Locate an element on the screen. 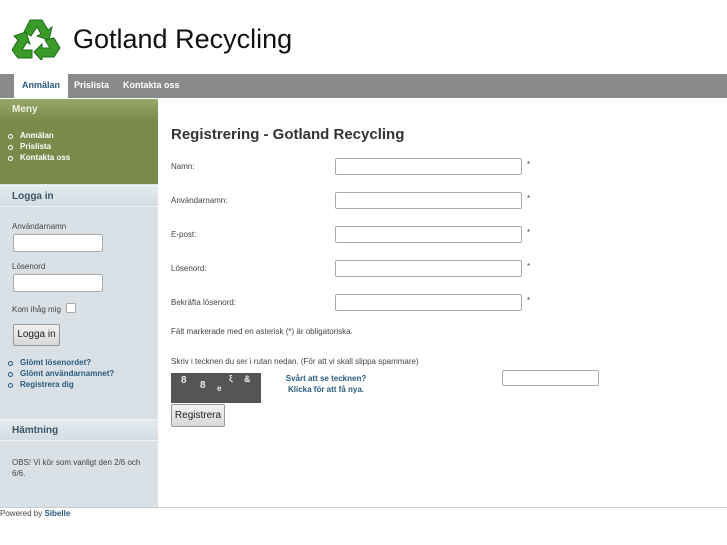 This screenshot has width=727, height=545. captcha-char: e is located at coordinates (219, 388).